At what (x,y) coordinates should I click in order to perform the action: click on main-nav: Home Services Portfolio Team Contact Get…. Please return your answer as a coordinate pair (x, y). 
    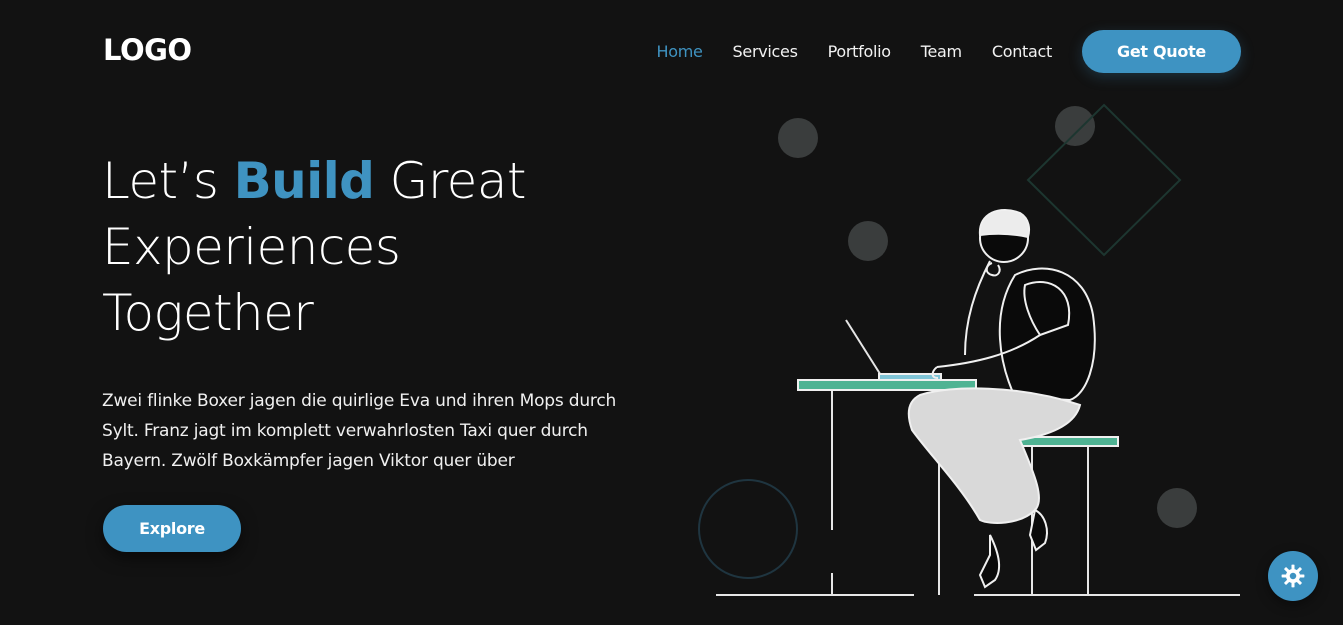
    Looking at the image, I should click on (948, 51).